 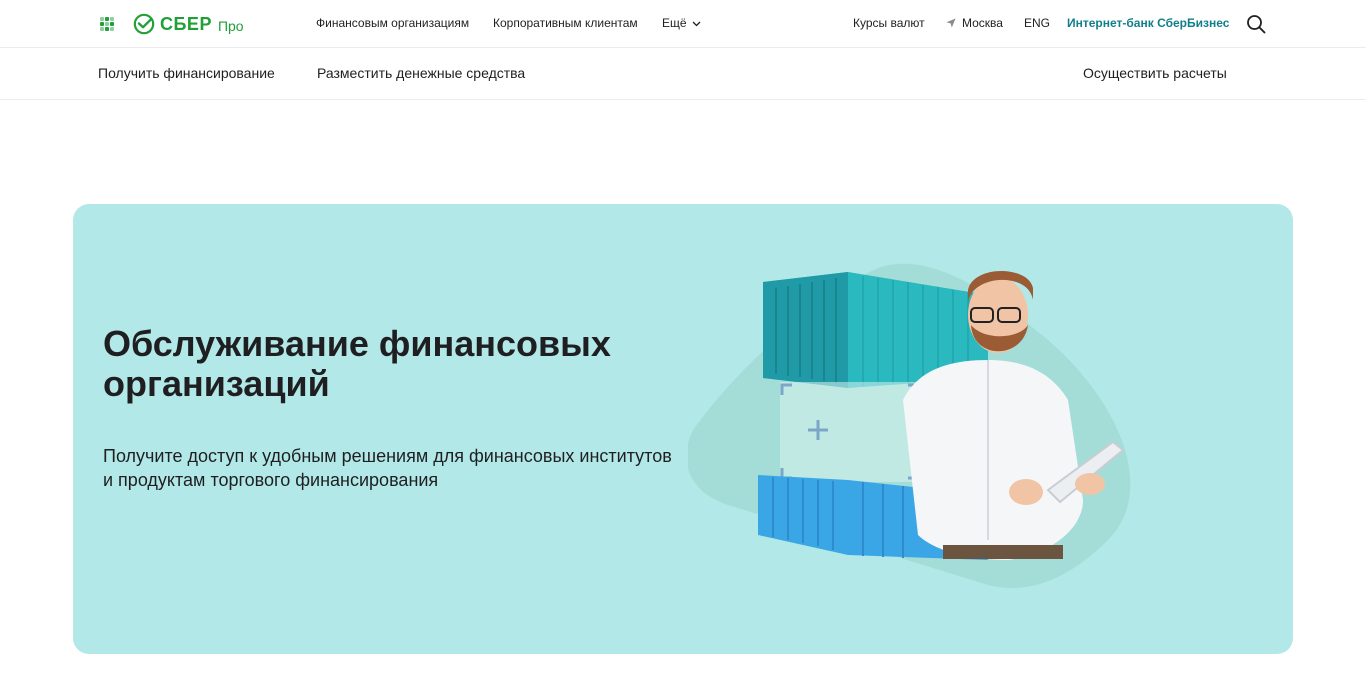 I want to click on subnav-make-settlements: Осуществить расчеты, so click(x=1155, y=73).